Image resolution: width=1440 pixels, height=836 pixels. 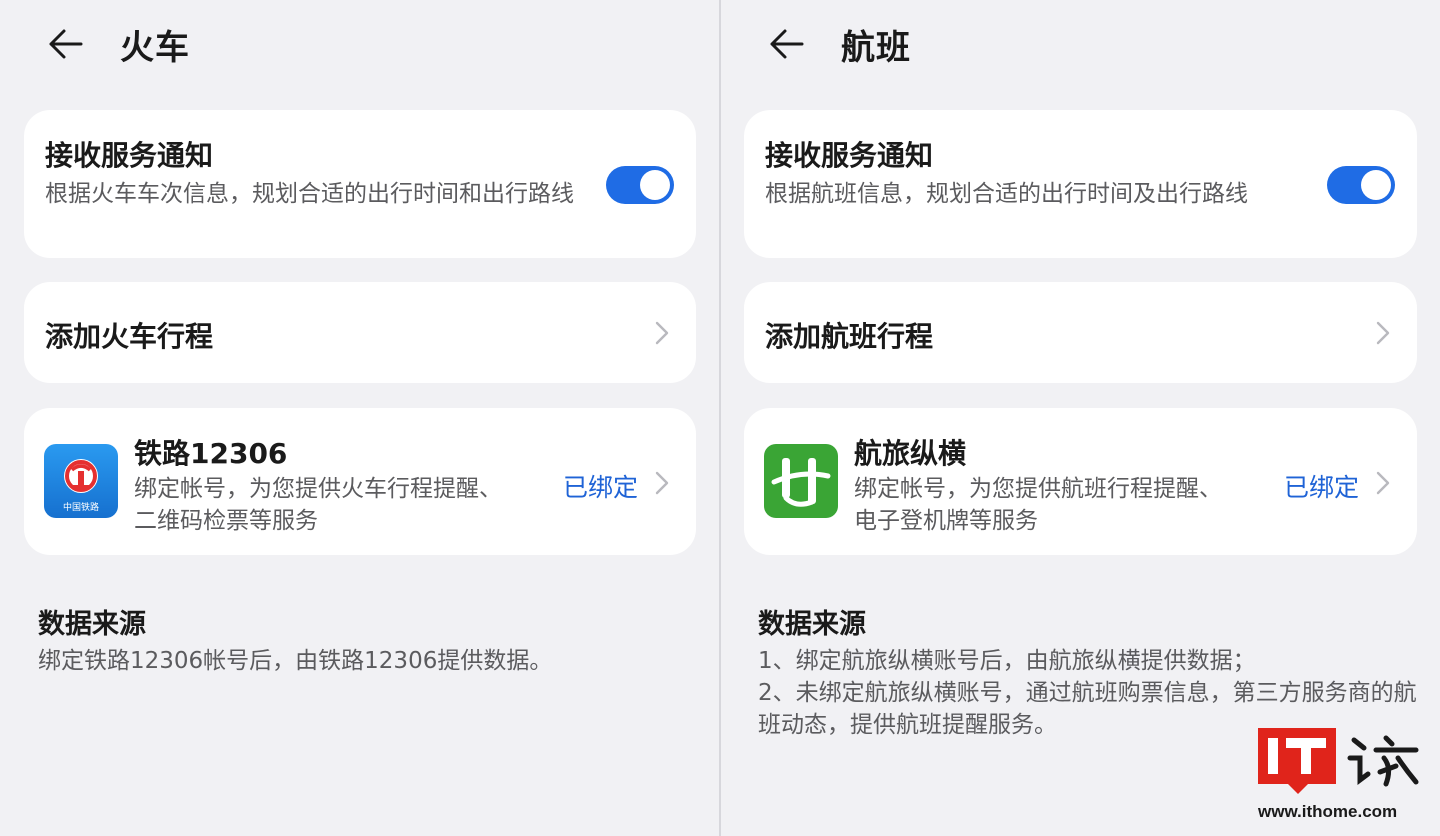 I want to click on header: 航班, so click(x=839, y=44).